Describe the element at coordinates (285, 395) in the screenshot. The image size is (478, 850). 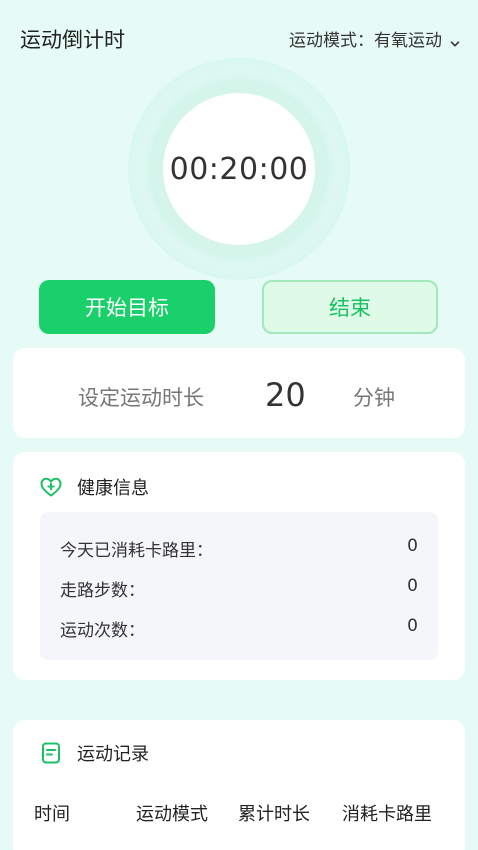
I see `duration-value: 20` at that location.